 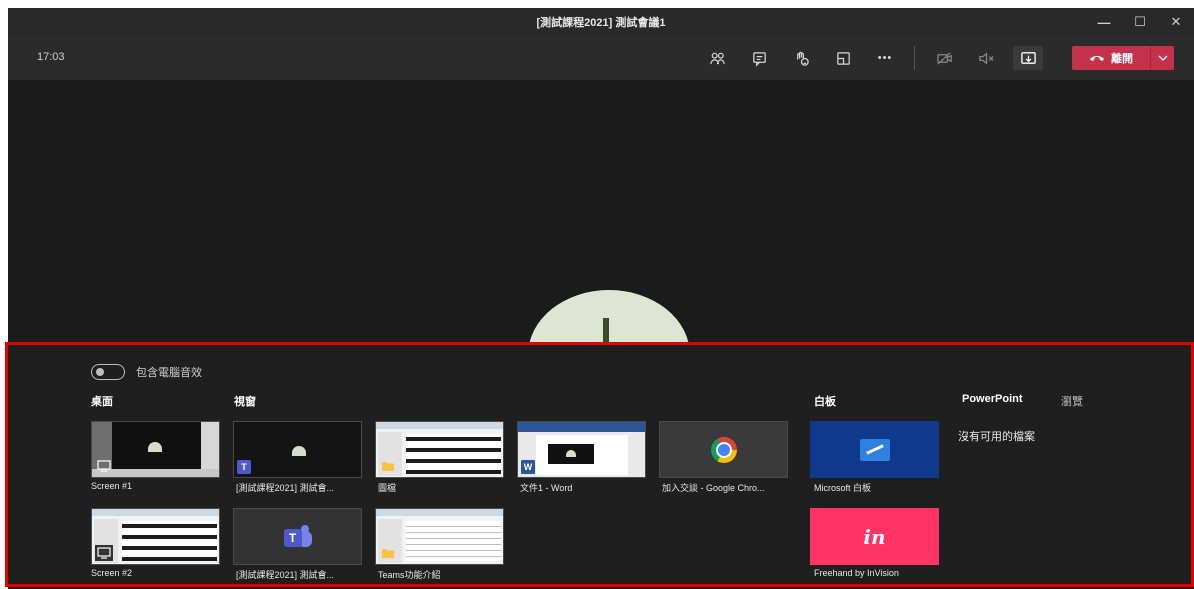 I want to click on maximize-icon: ☐, so click(x=1140, y=21).